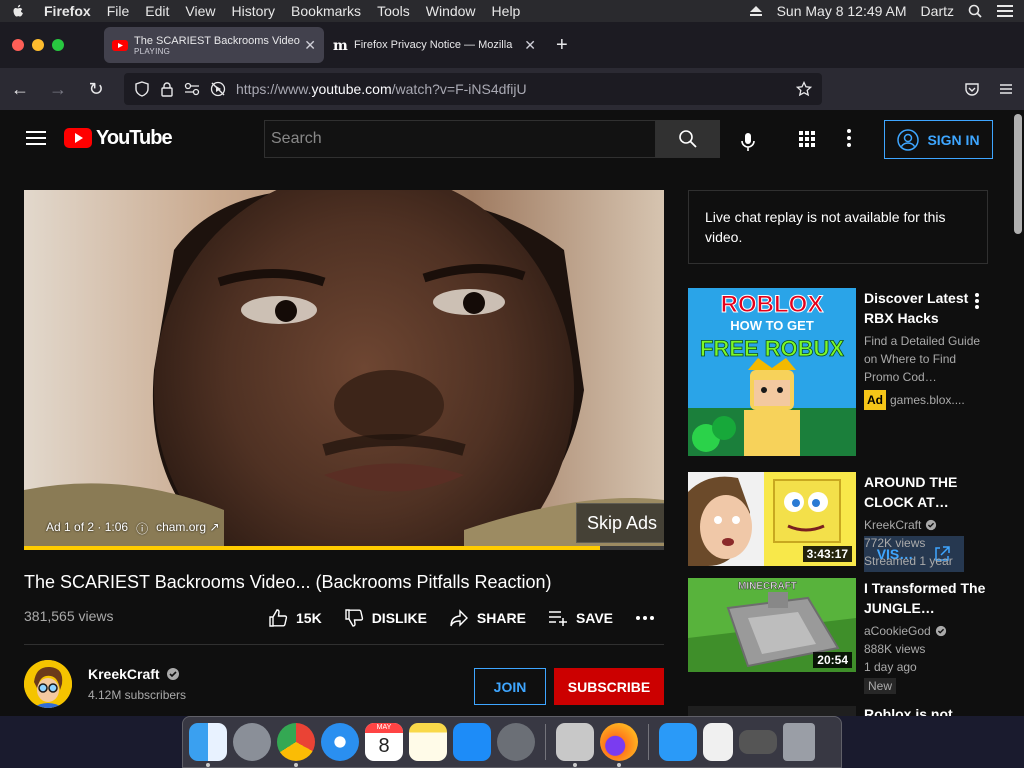  What do you see at coordinates (758, 742) in the screenshot?
I see `keyboard-icon` at bounding box center [758, 742].